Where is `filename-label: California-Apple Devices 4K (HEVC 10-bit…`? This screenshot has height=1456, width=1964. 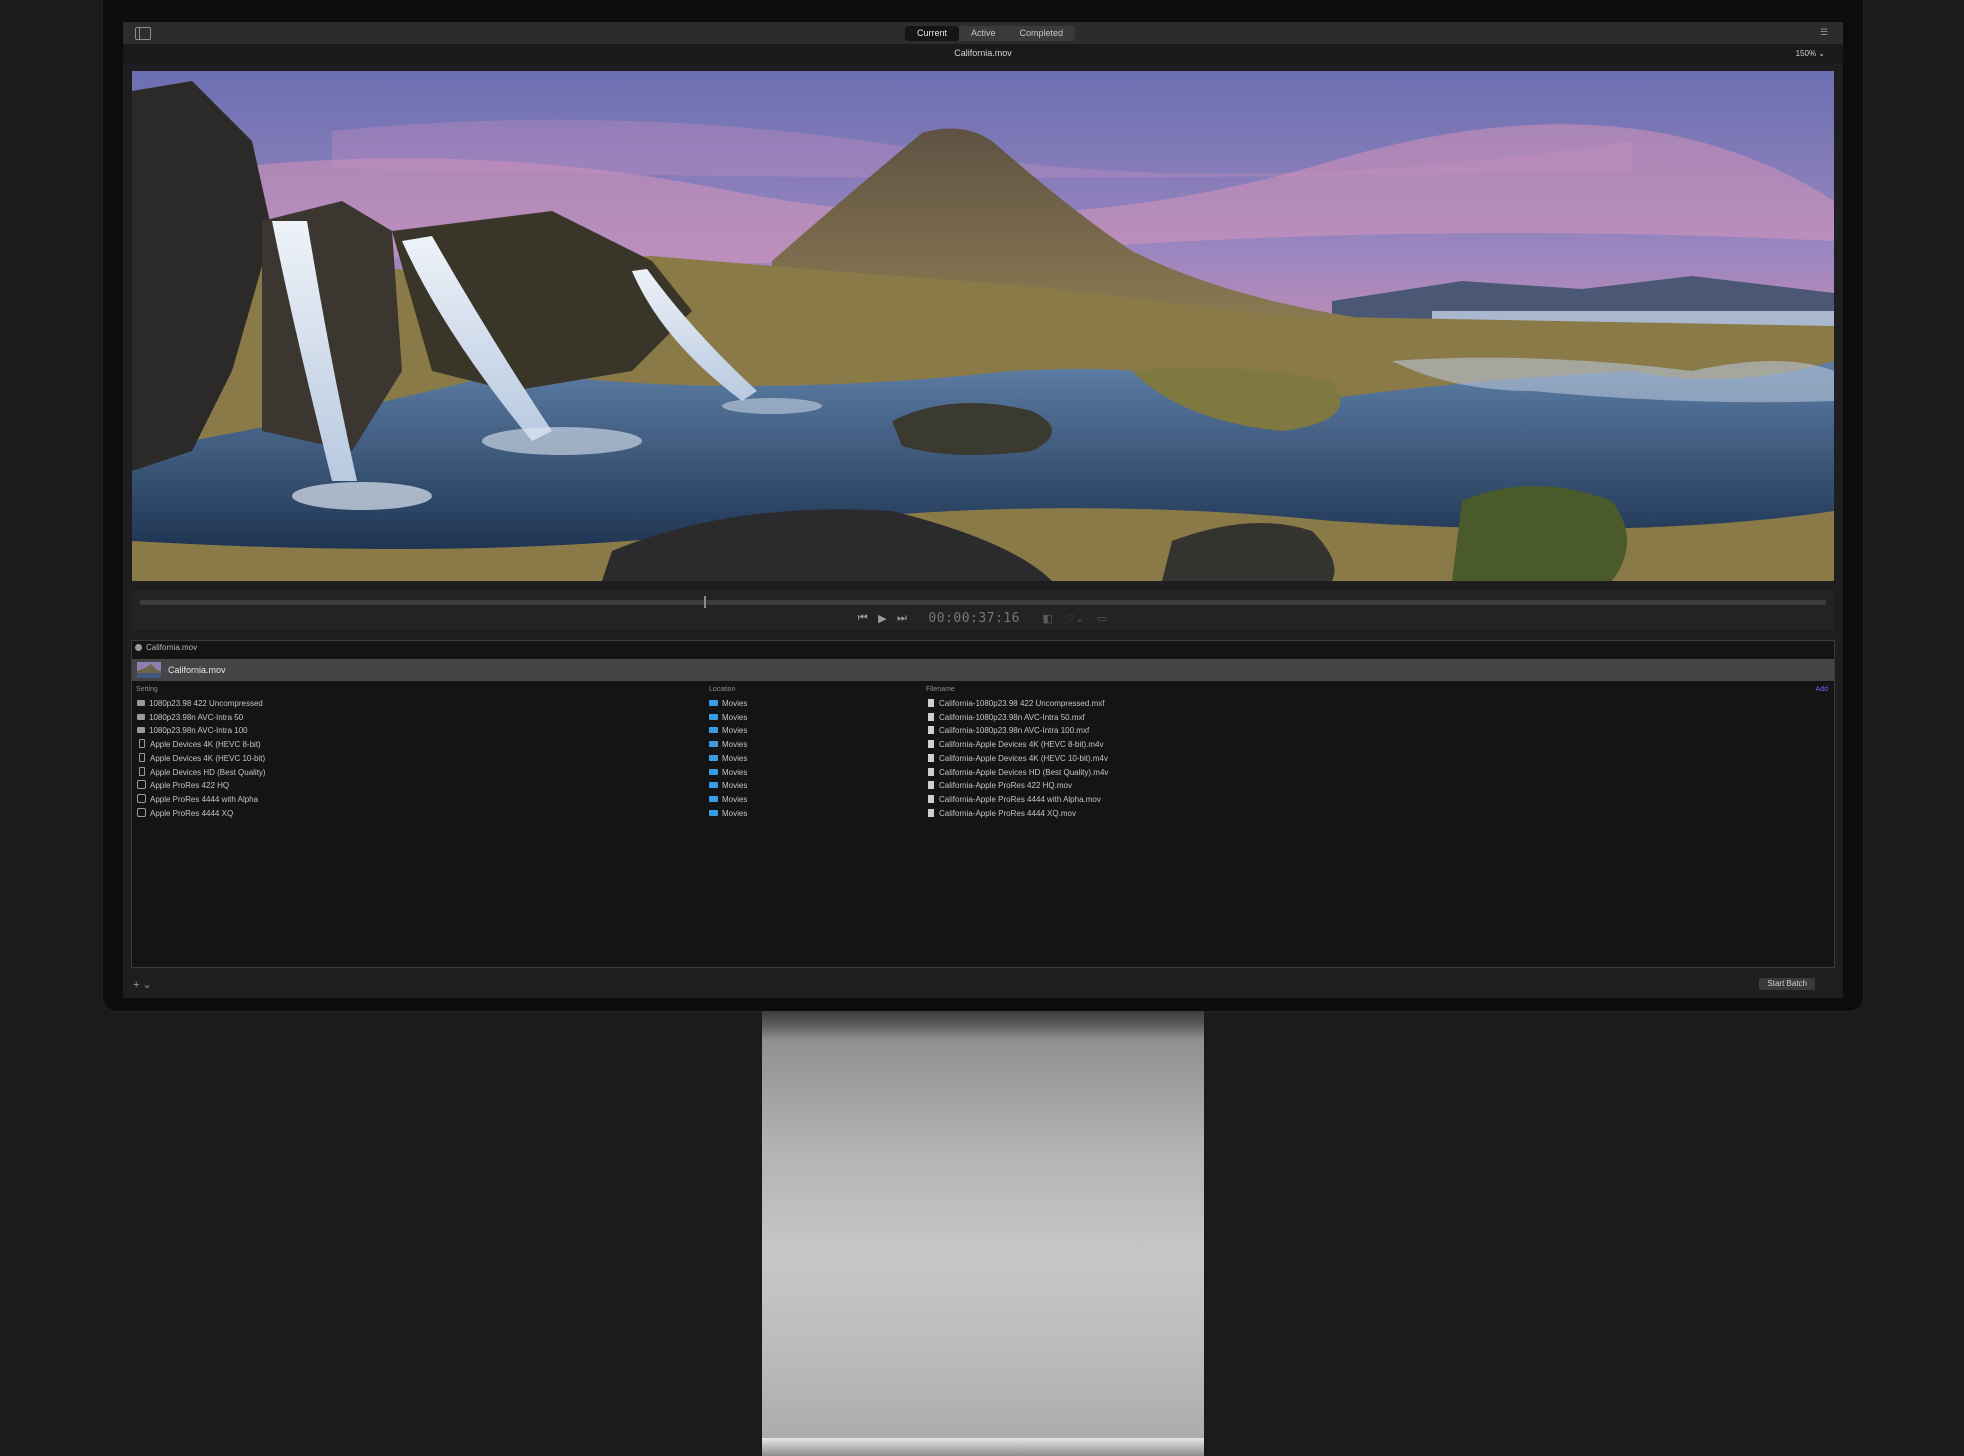 filename-label: California-Apple Devices 4K (HEVC 10-bit… is located at coordinates (1023, 758).